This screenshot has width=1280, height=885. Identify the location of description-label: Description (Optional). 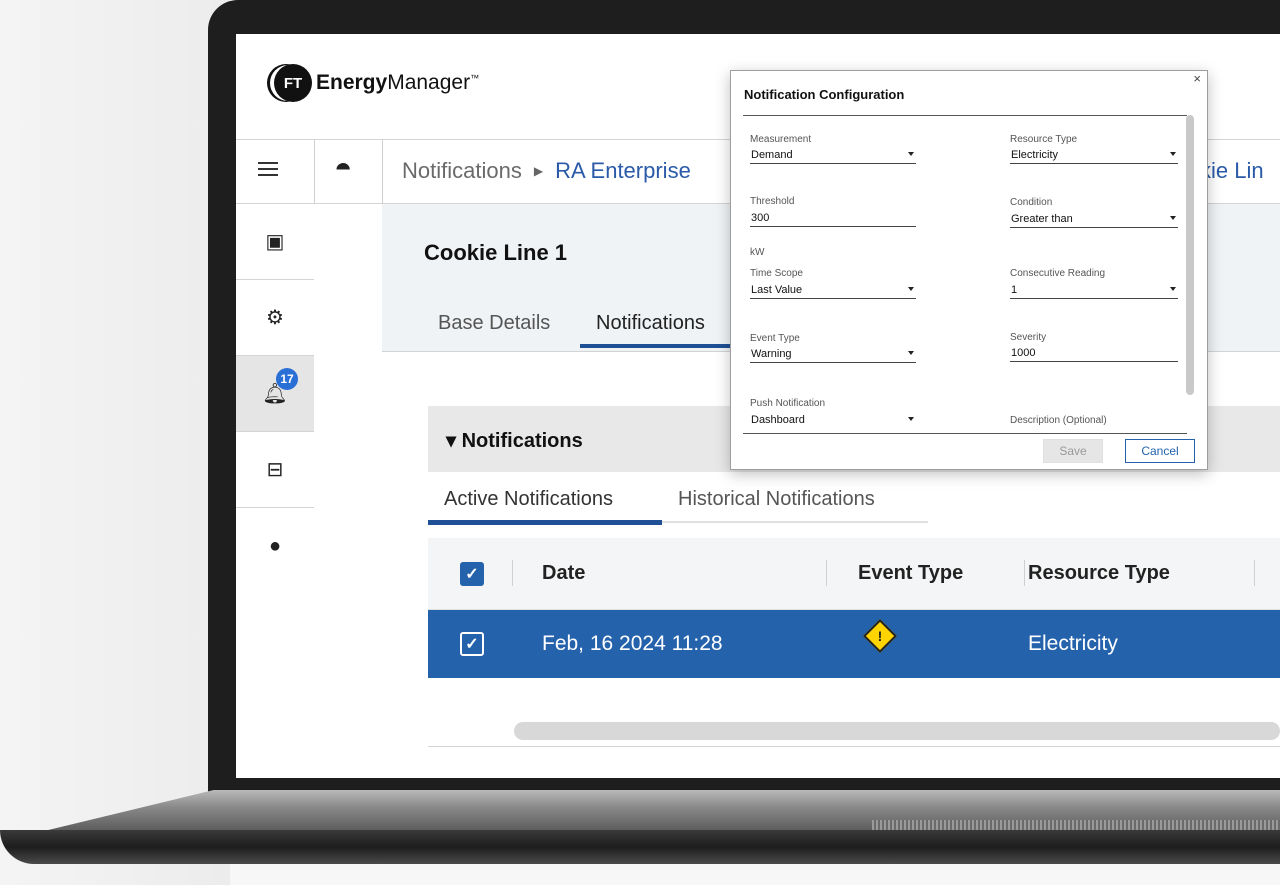
(1058, 420).